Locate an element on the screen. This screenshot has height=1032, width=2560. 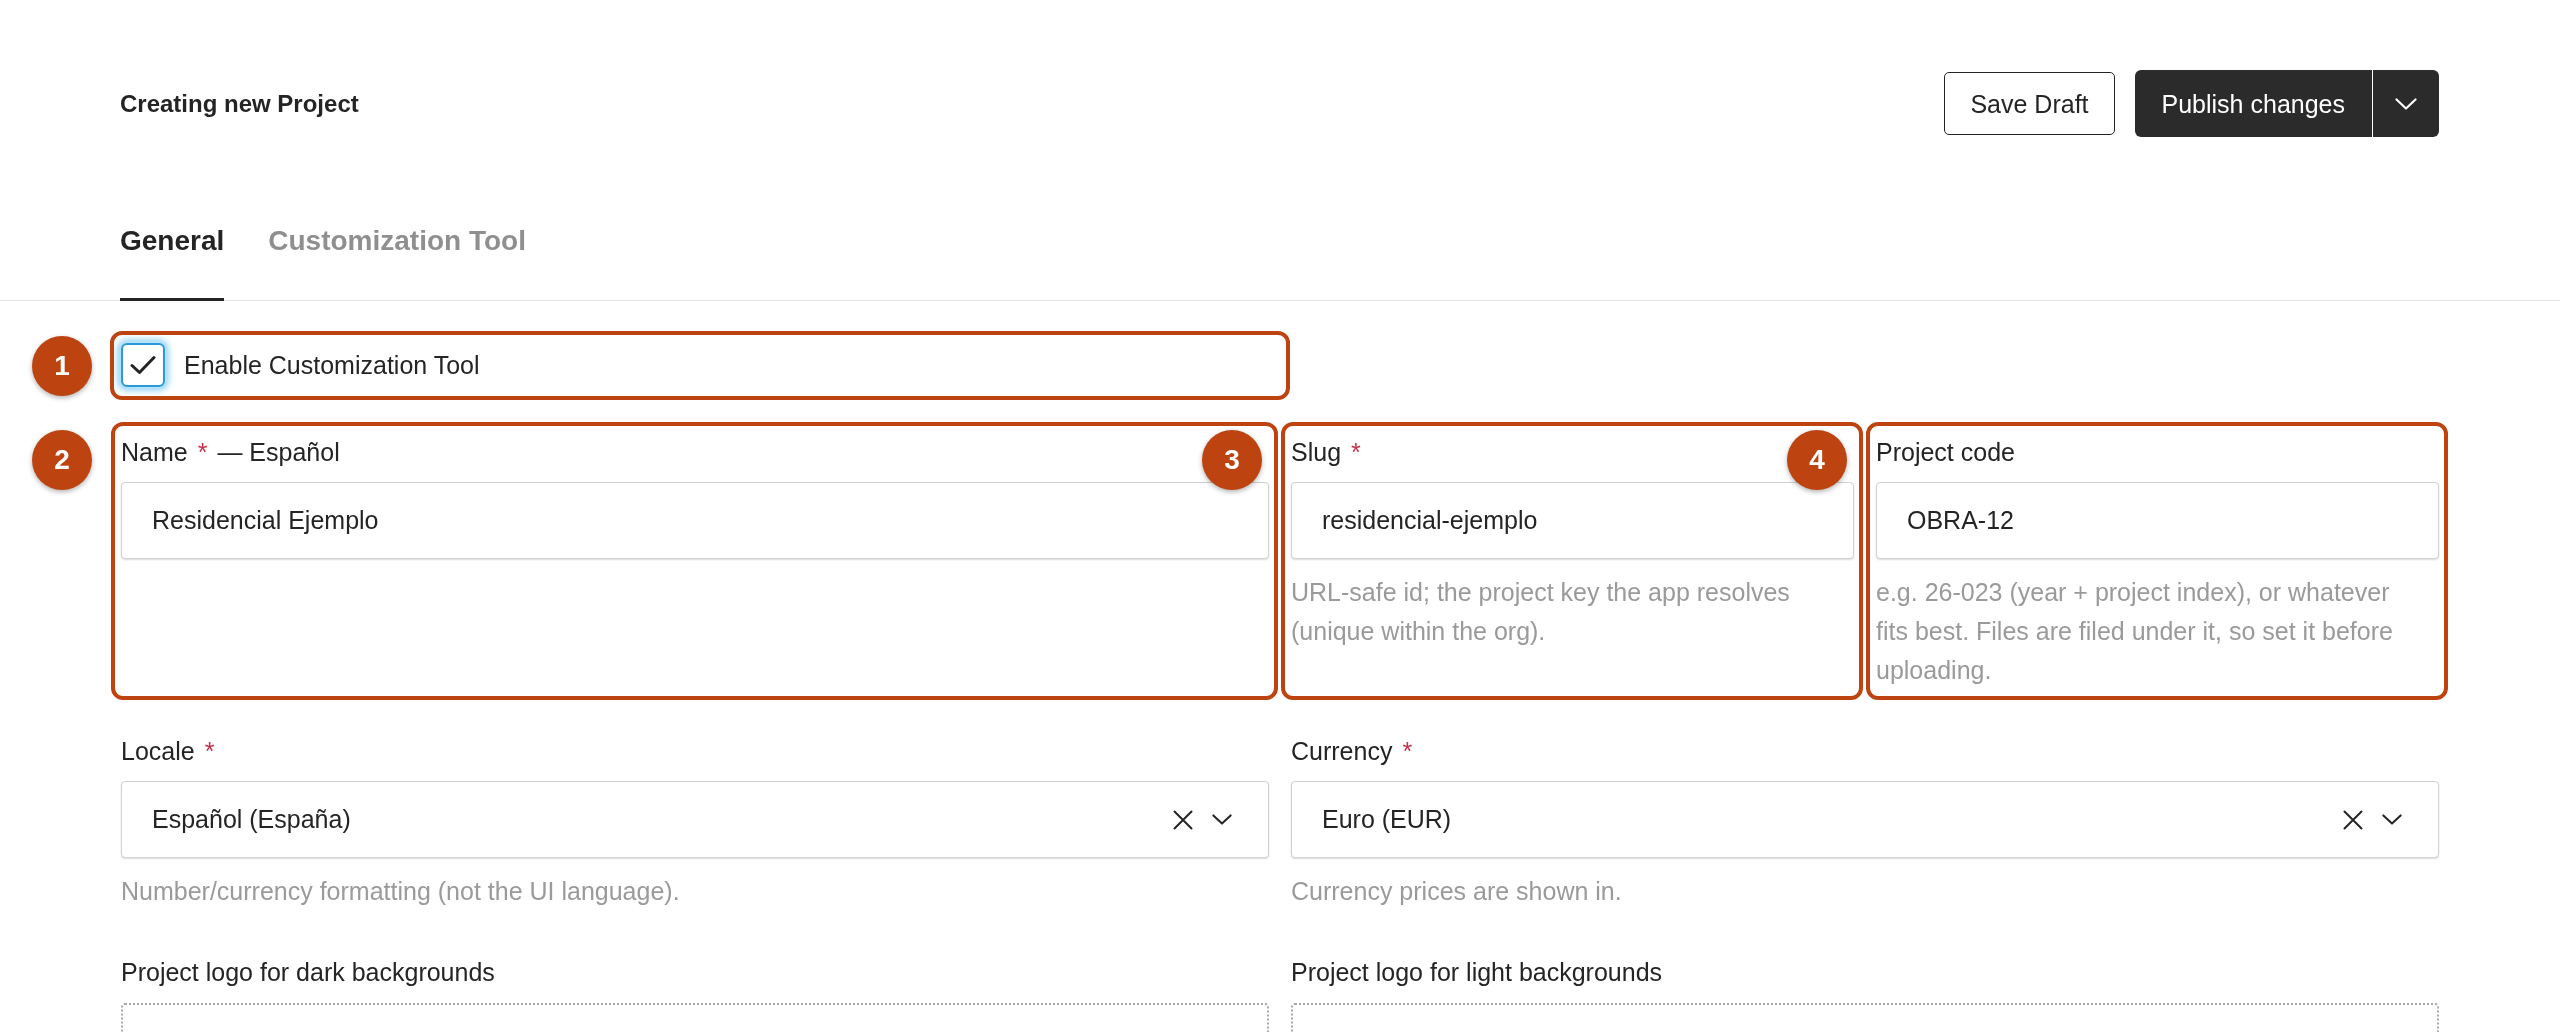
help-text: Number/currency formatting (not the UI language). is located at coordinates (401, 891).